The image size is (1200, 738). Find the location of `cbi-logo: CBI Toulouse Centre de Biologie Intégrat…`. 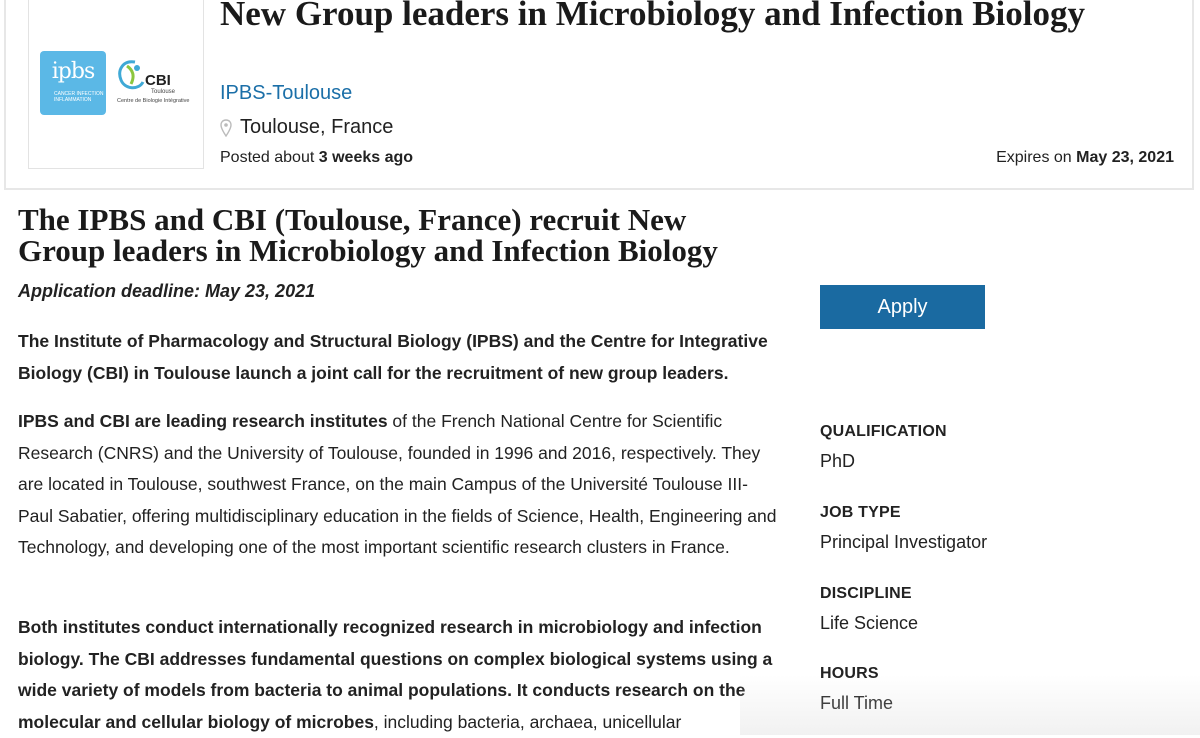

cbi-logo: CBI Toulouse Centre de Biologie Intégrat… is located at coordinates (155, 86).